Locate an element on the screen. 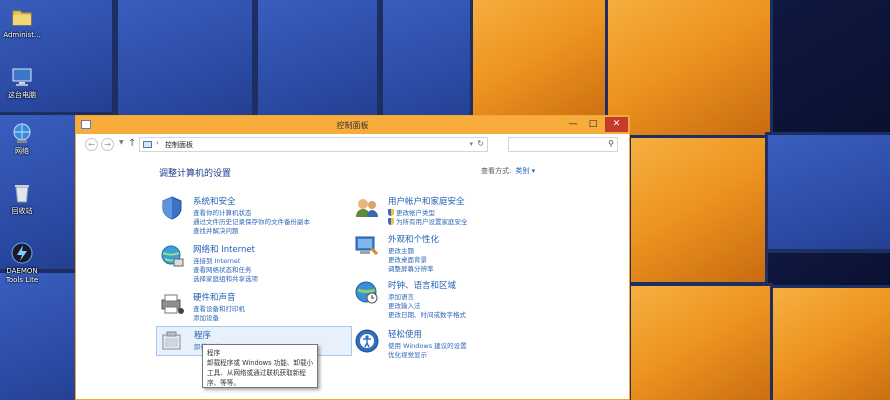  tooltip-title: 程序 is located at coordinates (214, 353).